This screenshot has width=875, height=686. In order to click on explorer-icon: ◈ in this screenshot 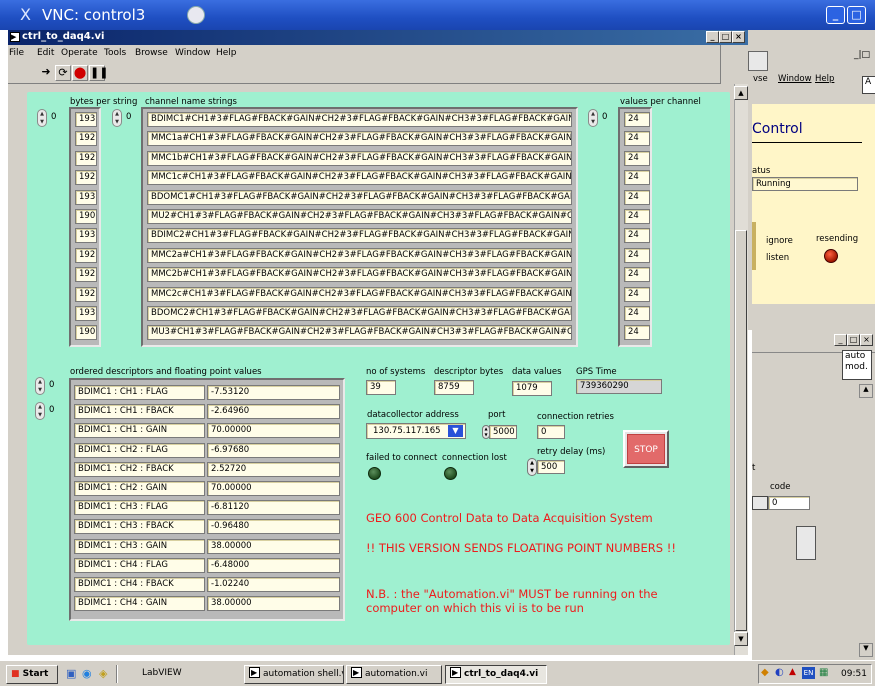, I will do `click(103, 673)`.